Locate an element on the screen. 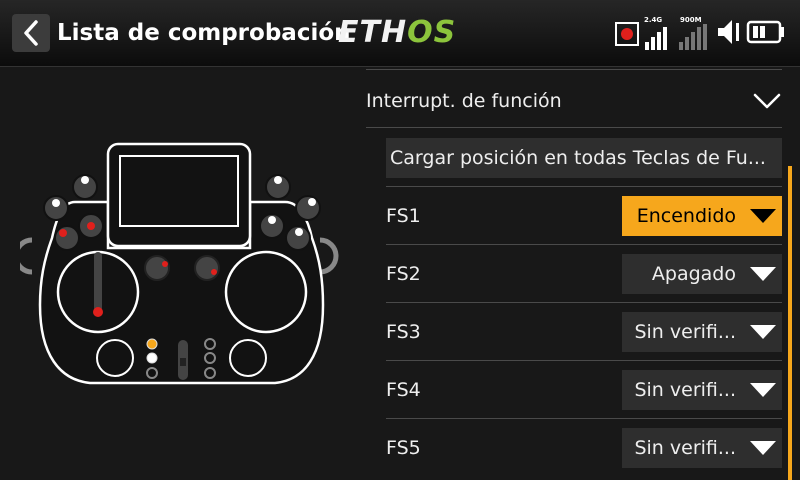 The image size is (800, 480). fs2-state-dropdown: Apagado is located at coordinates (702, 274).